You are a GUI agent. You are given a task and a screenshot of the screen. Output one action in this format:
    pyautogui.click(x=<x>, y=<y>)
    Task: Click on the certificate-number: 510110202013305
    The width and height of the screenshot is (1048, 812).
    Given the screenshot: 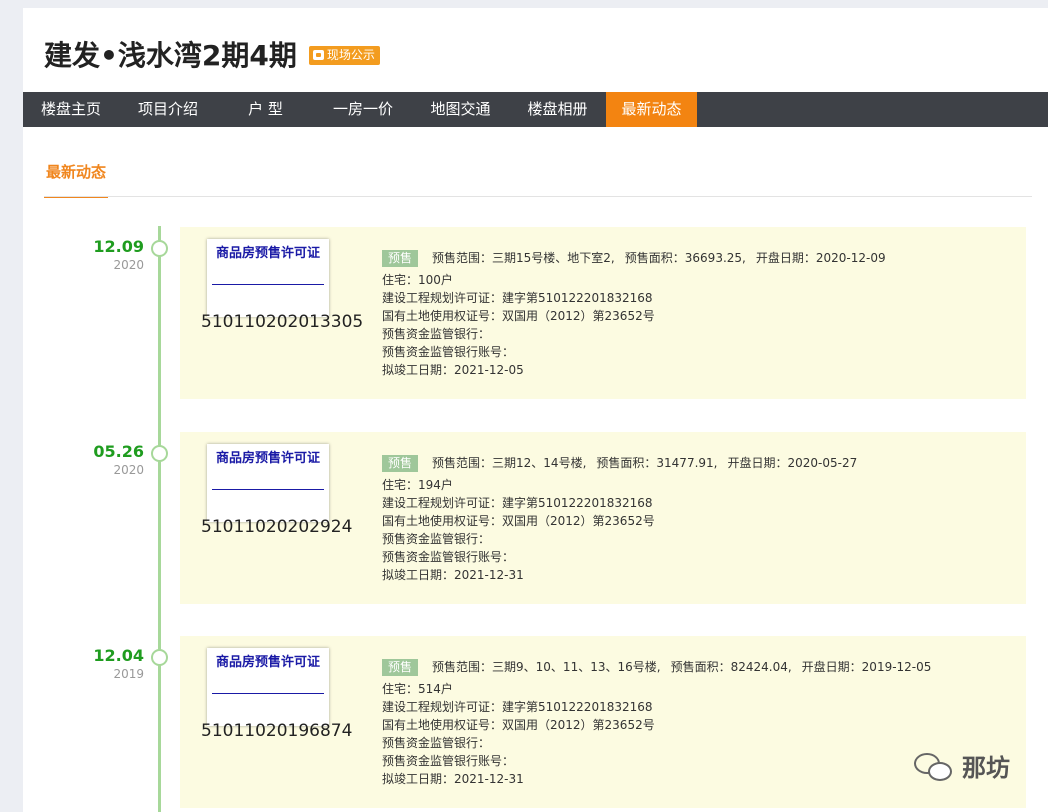 What is the action you would take?
    pyautogui.click(x=282, y=322)
    